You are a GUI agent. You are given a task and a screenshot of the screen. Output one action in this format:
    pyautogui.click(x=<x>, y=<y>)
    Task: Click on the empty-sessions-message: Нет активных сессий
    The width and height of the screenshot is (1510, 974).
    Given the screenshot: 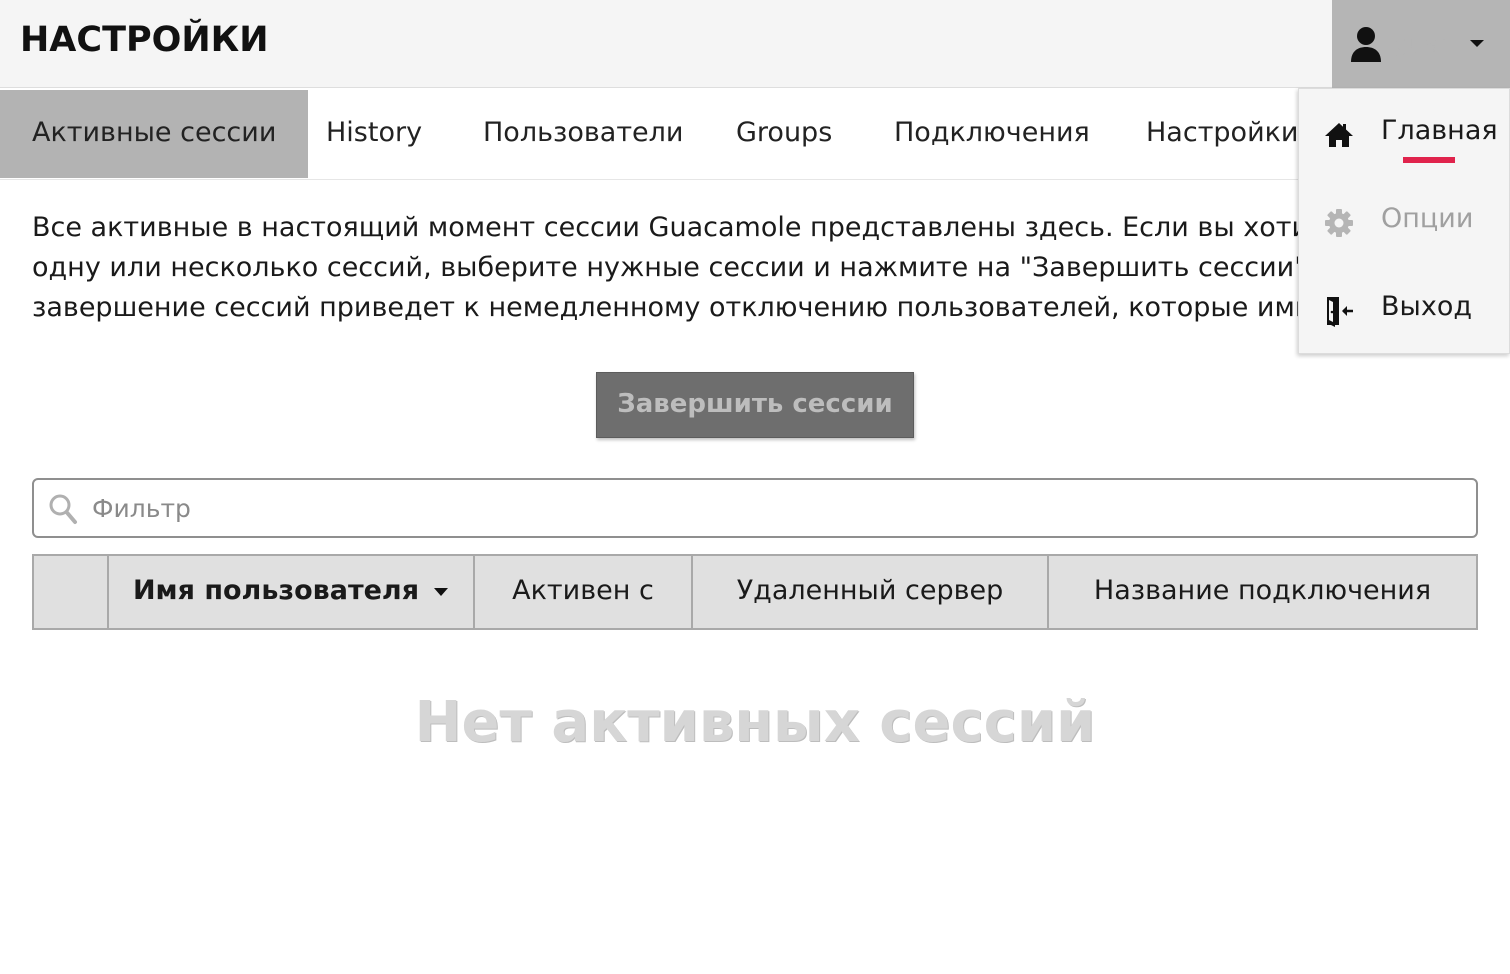 What is the action you would take?
    pyautogui.click(x=755, y=722)
    